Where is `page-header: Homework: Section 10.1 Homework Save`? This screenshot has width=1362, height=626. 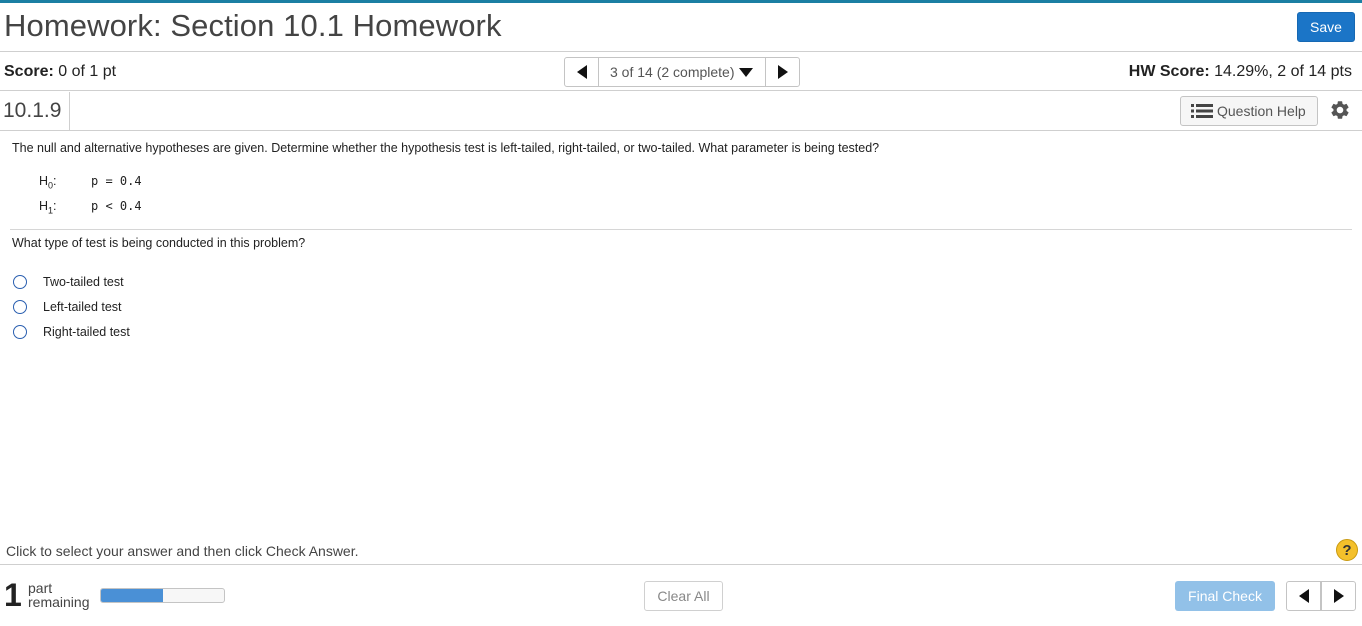
page-header: Homework: Section 10.1 Homework Save is located at coordinates (681, 27).